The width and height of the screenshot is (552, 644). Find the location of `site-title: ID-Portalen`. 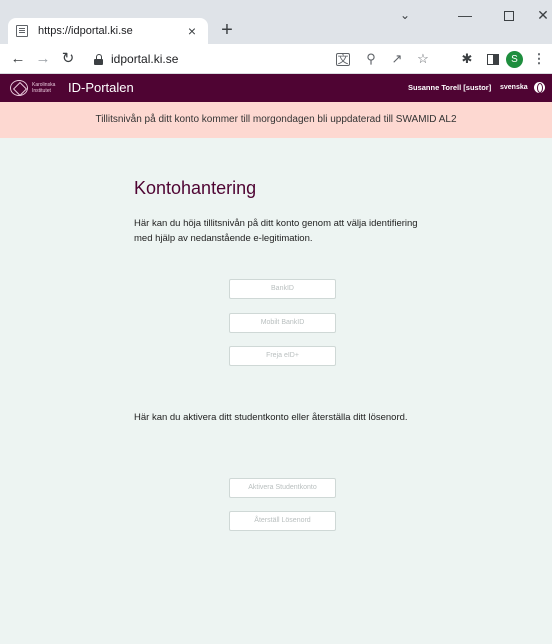

site-title: ID-Portalen is located at coordinates (101, 87).